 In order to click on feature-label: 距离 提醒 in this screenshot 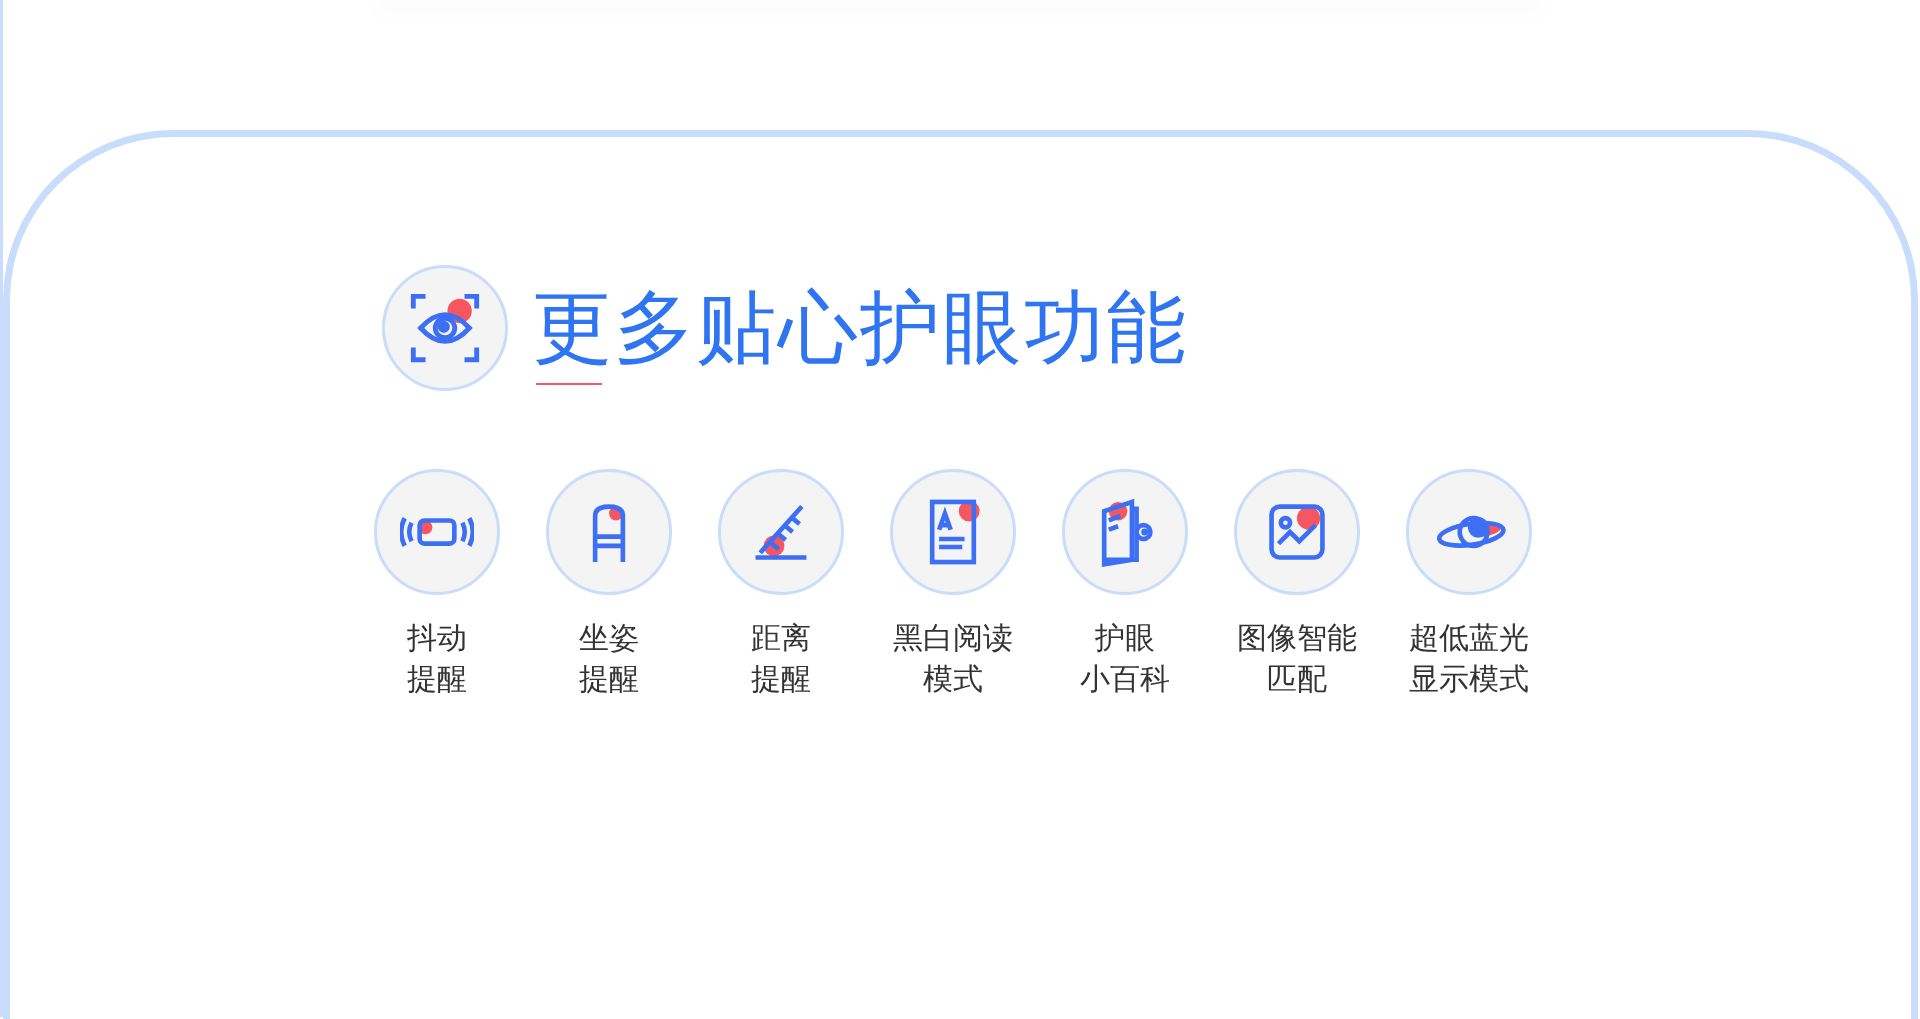, I will do `click(781, 658)`.